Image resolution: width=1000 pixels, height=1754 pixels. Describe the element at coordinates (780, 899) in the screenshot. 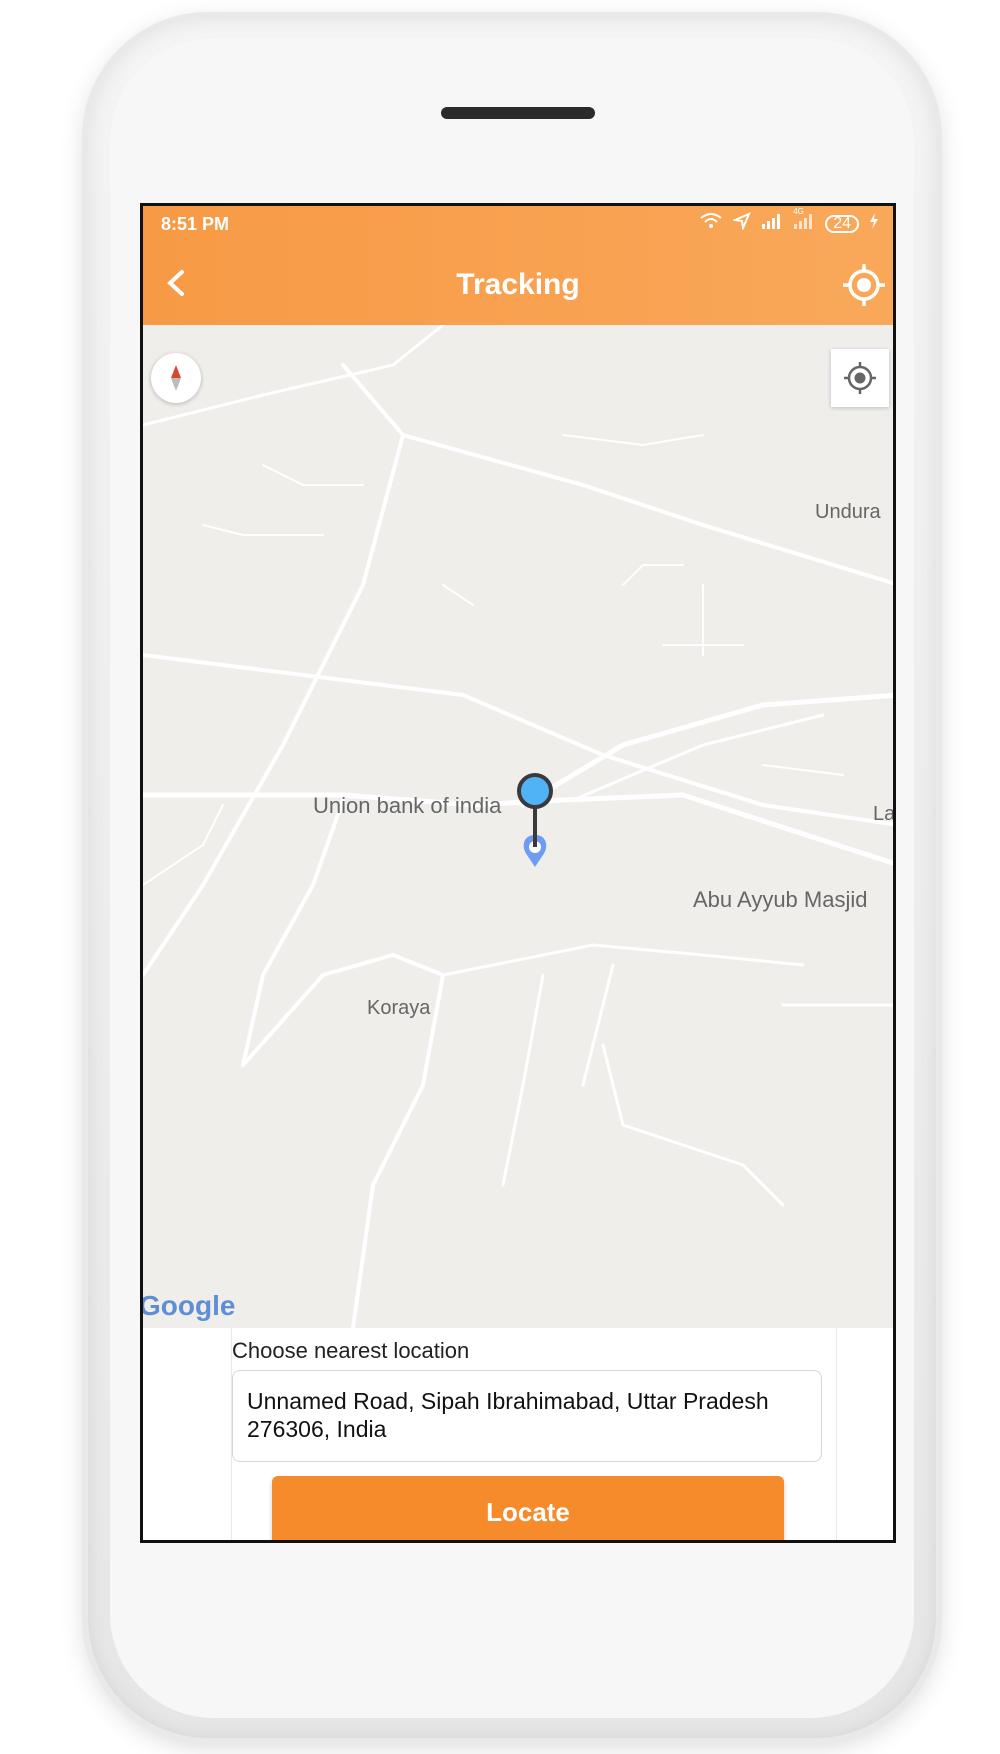

I see `map-label-abu-ayyub-masjid: Abu Ayyub Masjid` at that location.